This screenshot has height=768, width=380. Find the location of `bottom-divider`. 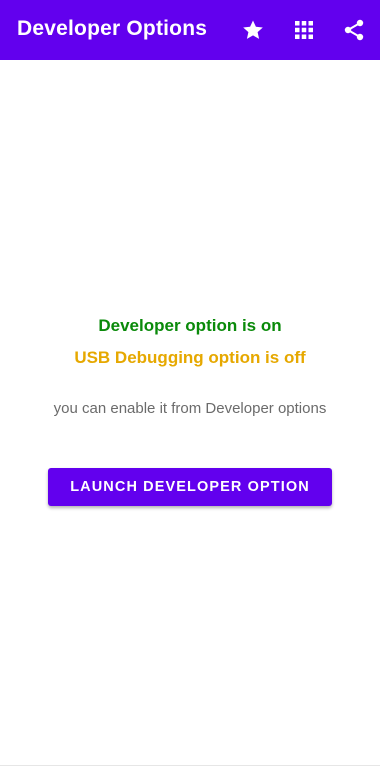

bottom-divider is located at coordinates (190, 765).